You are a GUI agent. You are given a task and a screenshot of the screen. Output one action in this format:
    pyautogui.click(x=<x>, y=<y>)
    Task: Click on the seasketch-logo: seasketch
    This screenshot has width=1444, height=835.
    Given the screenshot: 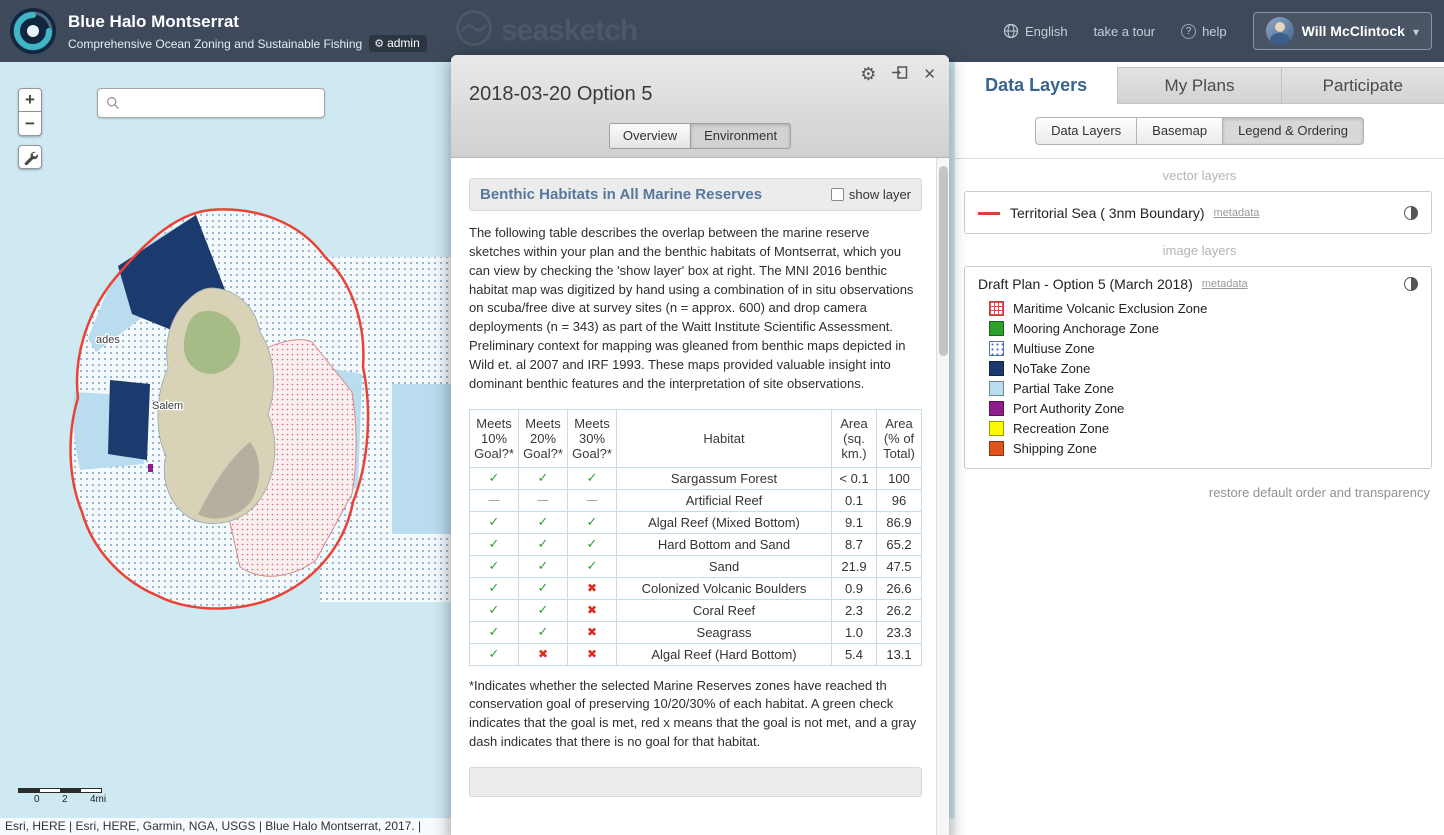 What is the action you would take?
    pyautogui.click(x=546, y=30)
    